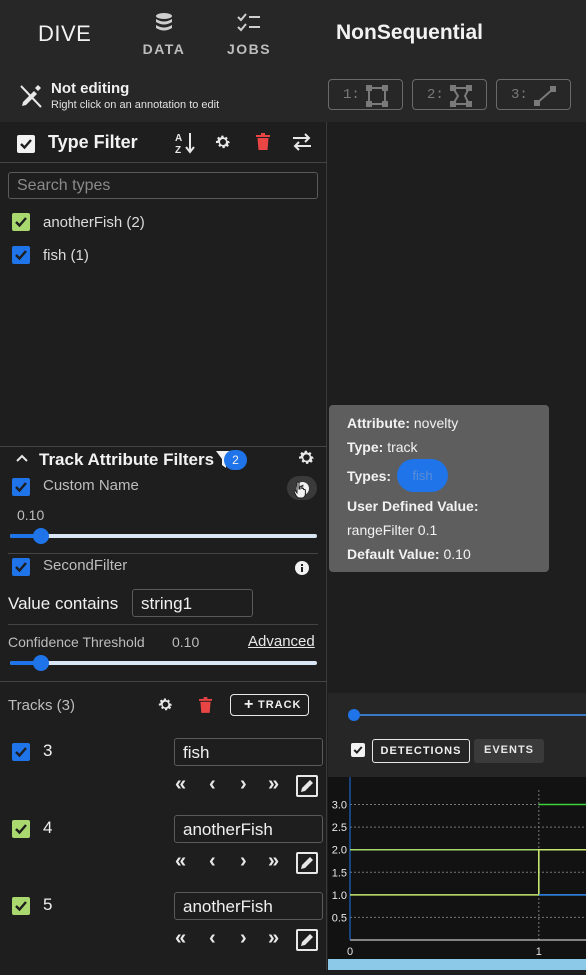  I want to click on add-track-button: + TRACK, so click(269, 705).